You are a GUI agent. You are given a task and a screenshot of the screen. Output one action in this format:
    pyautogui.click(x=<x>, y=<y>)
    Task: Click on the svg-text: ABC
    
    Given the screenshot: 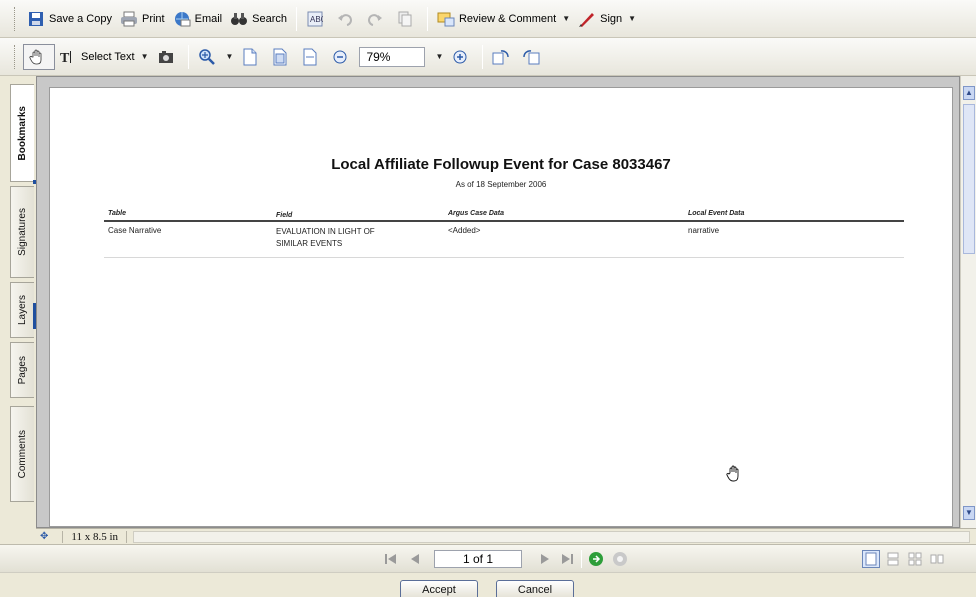 What is the action you would take?
    pyautogui.click(x=316, y=19)
    